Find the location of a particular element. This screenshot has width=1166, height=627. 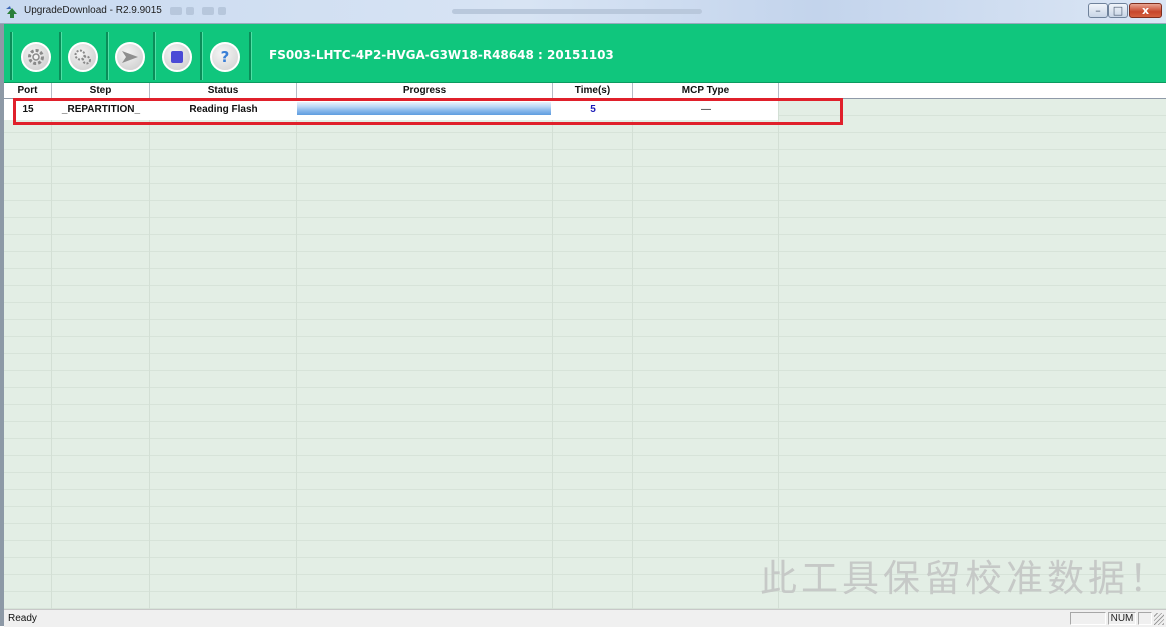

minimize-button: – is located at coordinates (1098, 10).